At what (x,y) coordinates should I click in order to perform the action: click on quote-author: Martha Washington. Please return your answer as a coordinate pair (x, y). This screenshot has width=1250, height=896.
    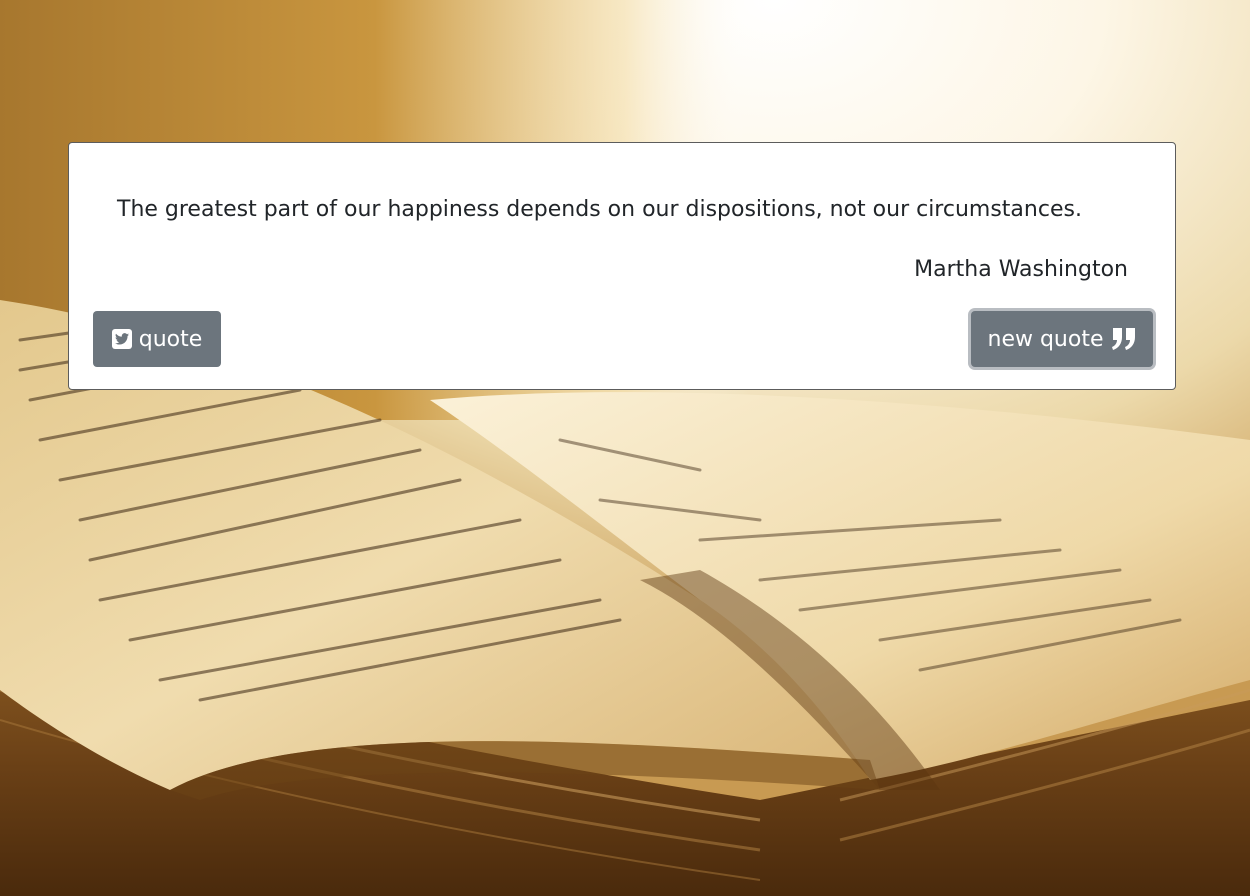
    Looking at the image, I should click on (1021, 269).